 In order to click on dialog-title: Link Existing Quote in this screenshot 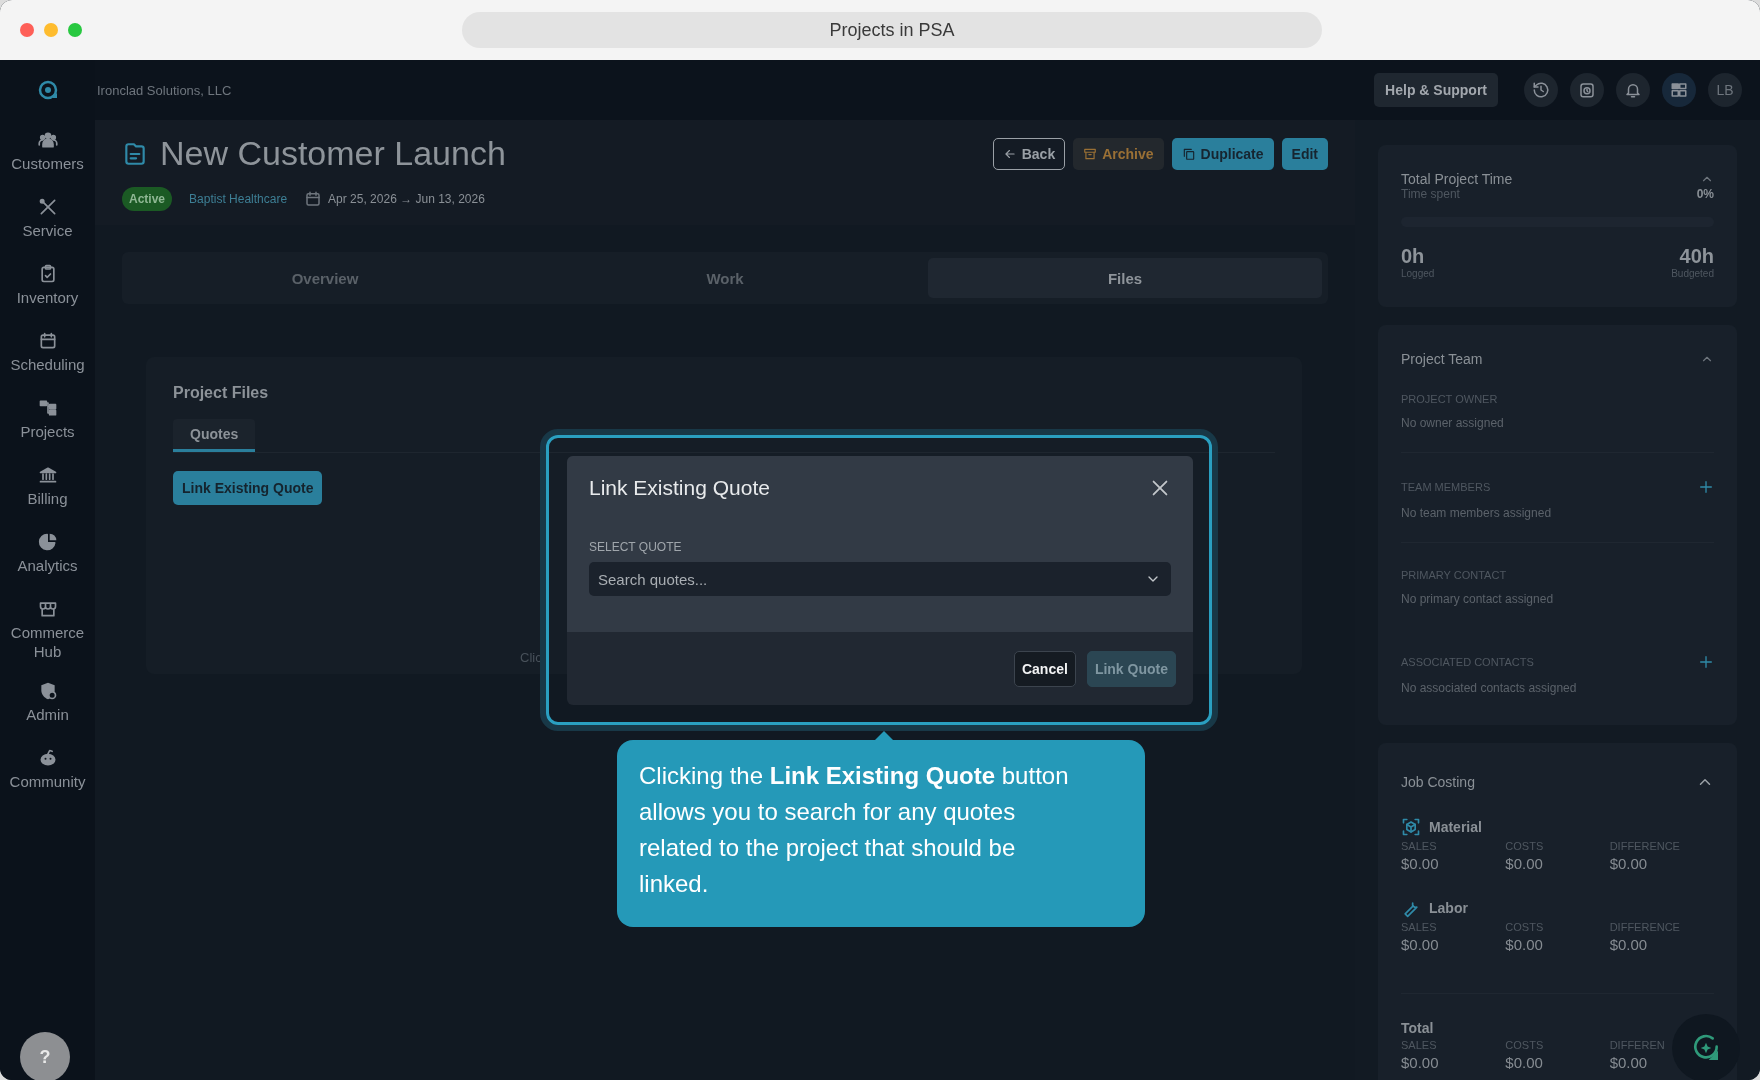, I will do `click(679, 488)`.